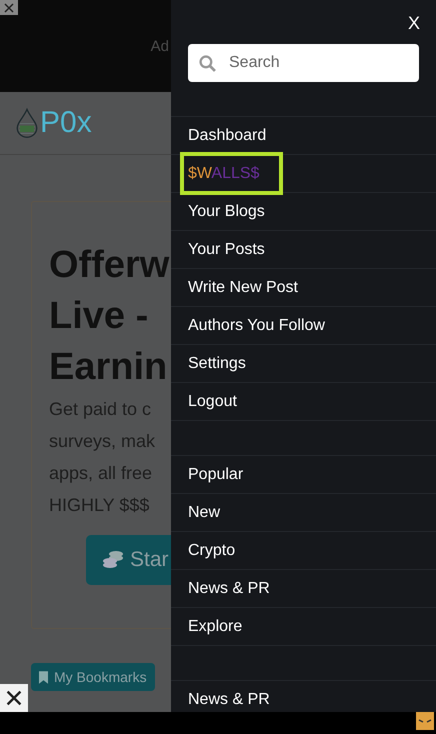 This screenshot has width=436, height=734. Describe the element at coordinates (226, 249) in the screenshot. I see `menu-item: Your Posts` at that location.